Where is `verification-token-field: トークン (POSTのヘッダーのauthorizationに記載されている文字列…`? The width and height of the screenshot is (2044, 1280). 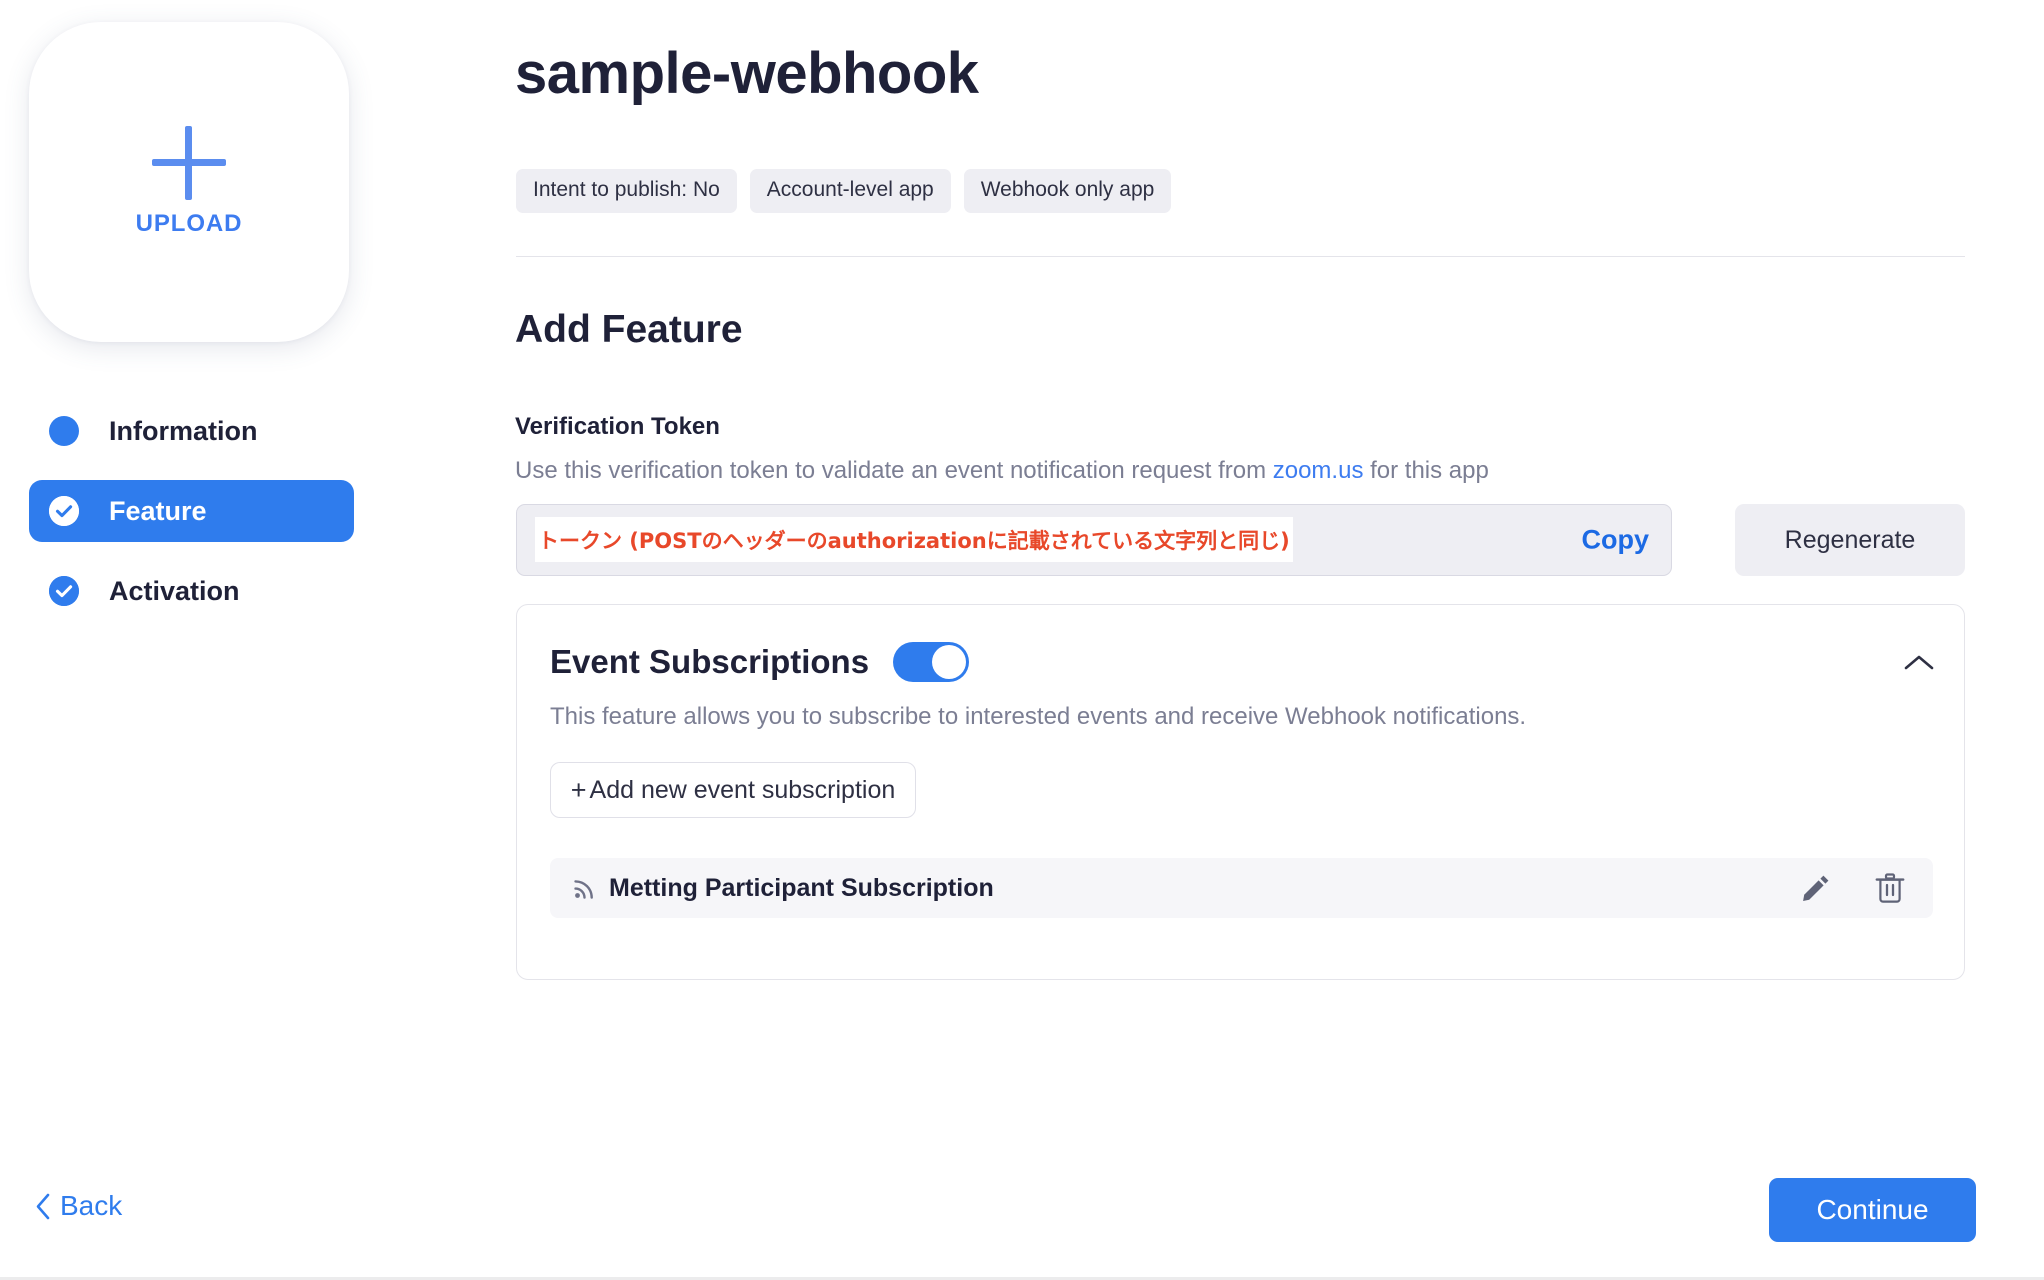 verification-token-field: トークン (POSTのヘッダーのauthorizationに記載されている文字列… is located at coordinates (1094, 540).